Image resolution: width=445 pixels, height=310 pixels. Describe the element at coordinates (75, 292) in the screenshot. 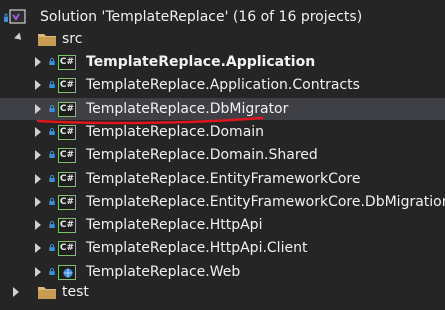

I see `folder-label-test: test` at that location.